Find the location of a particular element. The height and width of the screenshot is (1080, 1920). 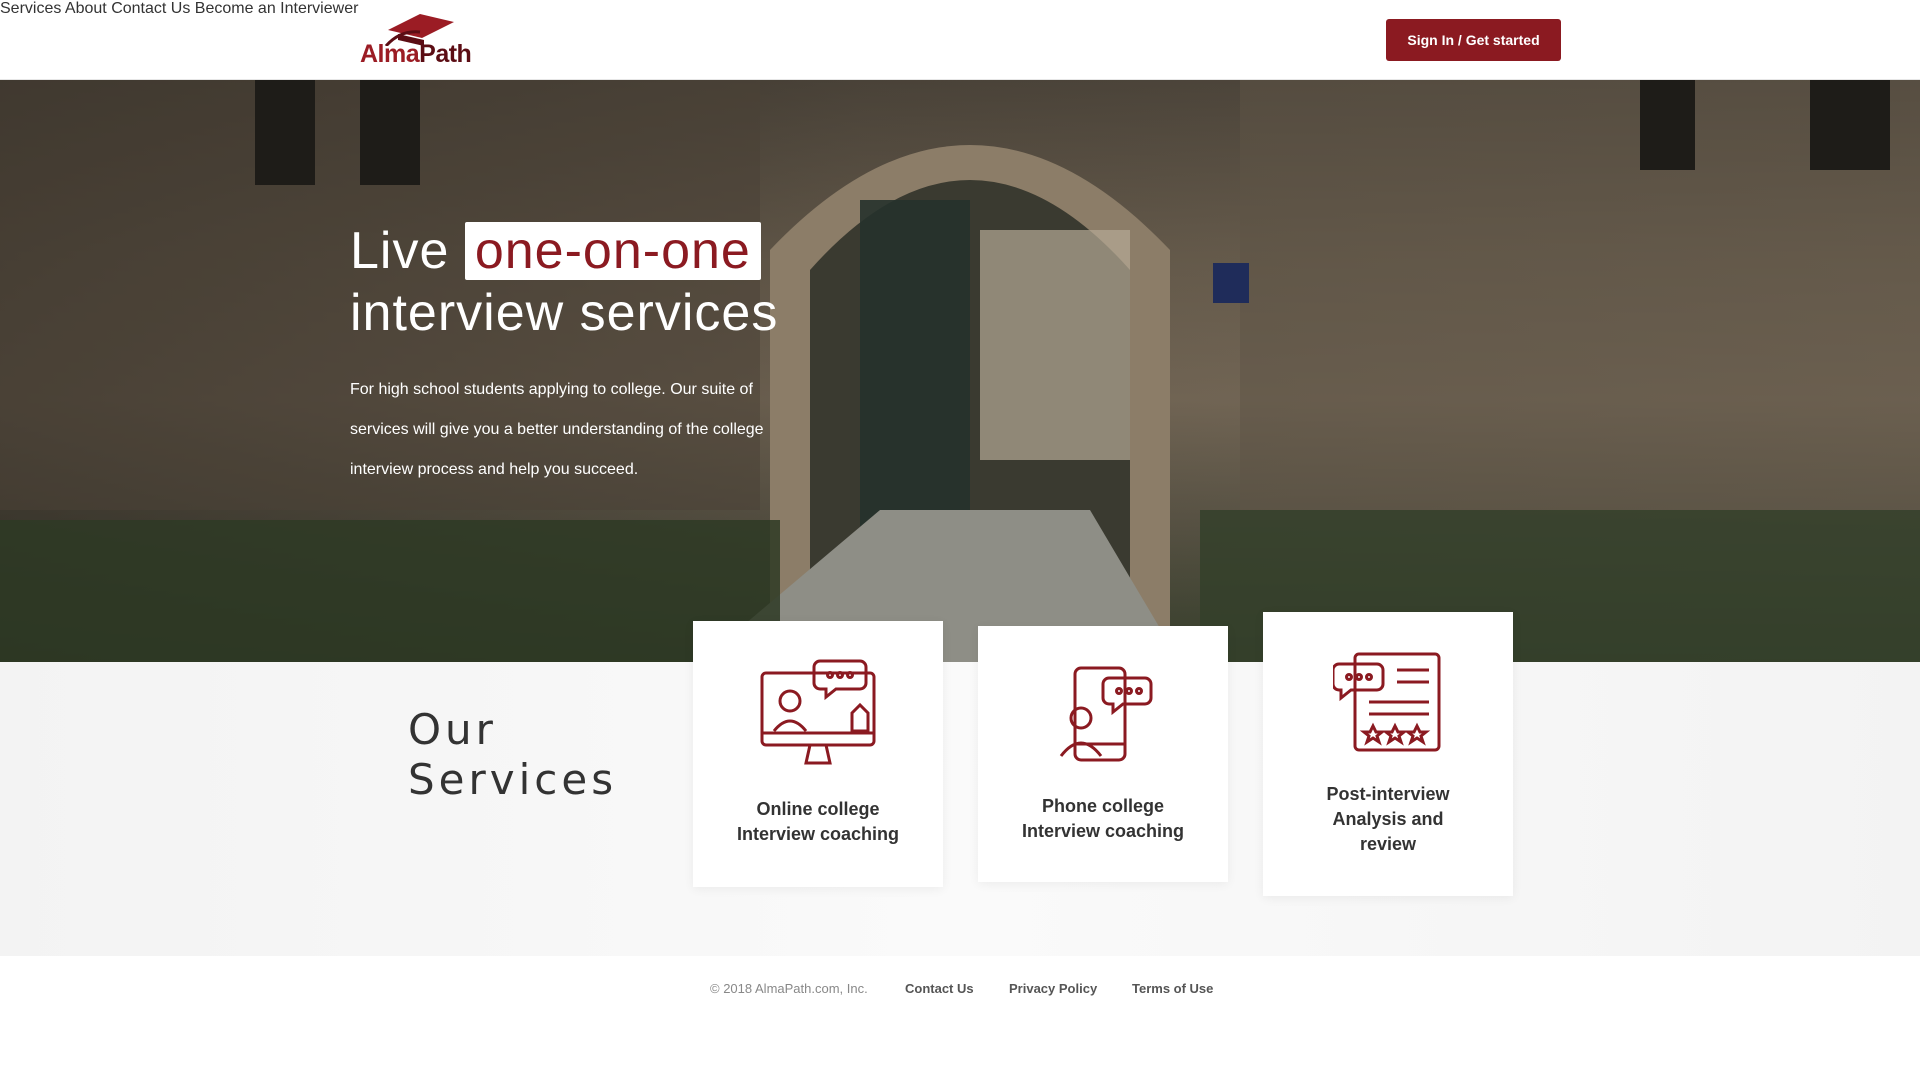

service-card-online-label: Online college Interview coaching is located at coordinates (818, 822).